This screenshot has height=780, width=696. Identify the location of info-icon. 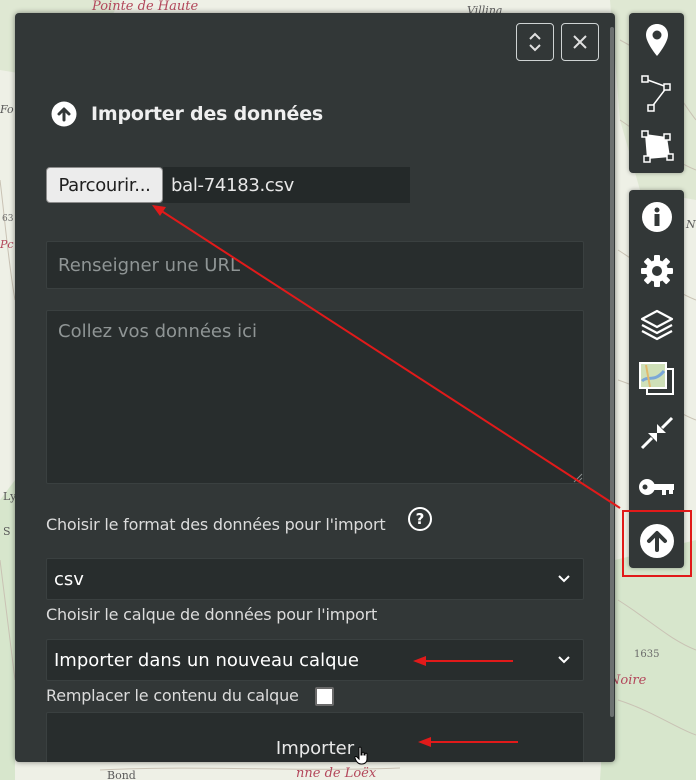
(656, 217).